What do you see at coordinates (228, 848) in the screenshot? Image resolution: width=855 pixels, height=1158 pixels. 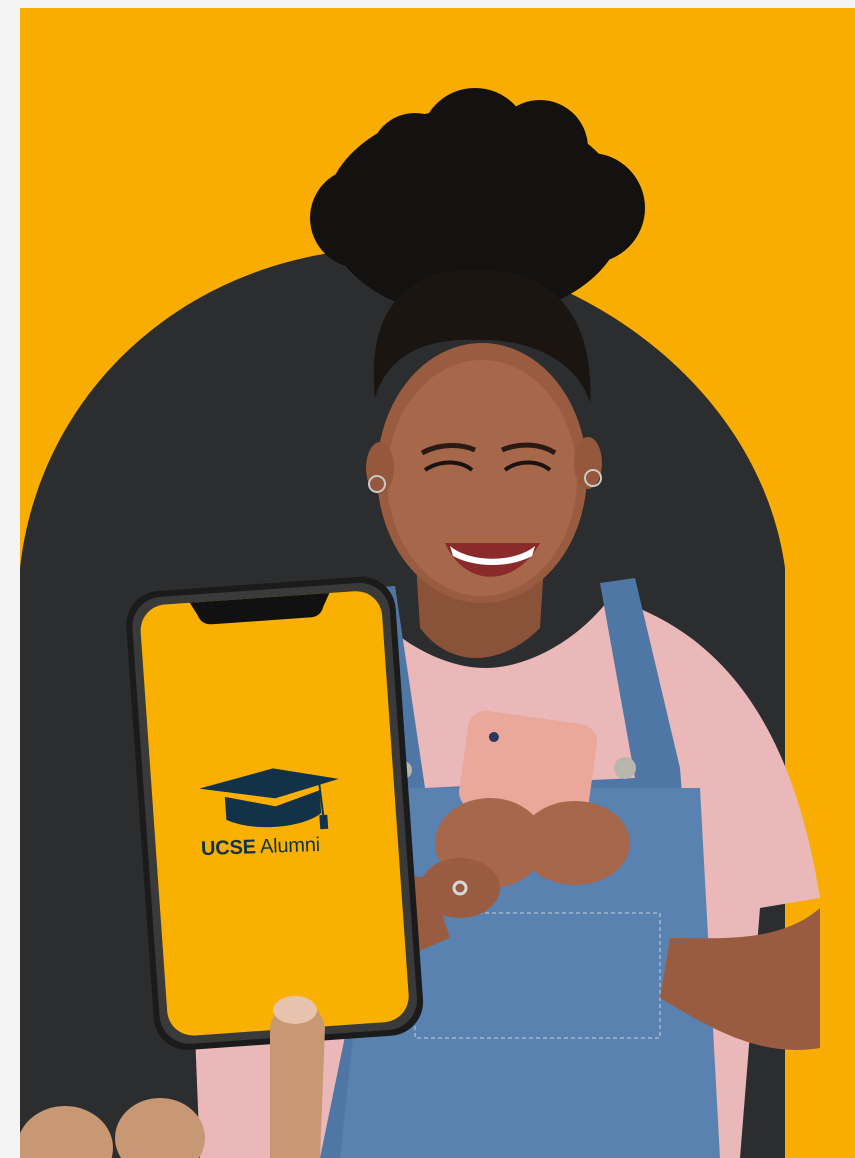 I see `brand-name-bold: UCSE` at bounding box center [228, 848].